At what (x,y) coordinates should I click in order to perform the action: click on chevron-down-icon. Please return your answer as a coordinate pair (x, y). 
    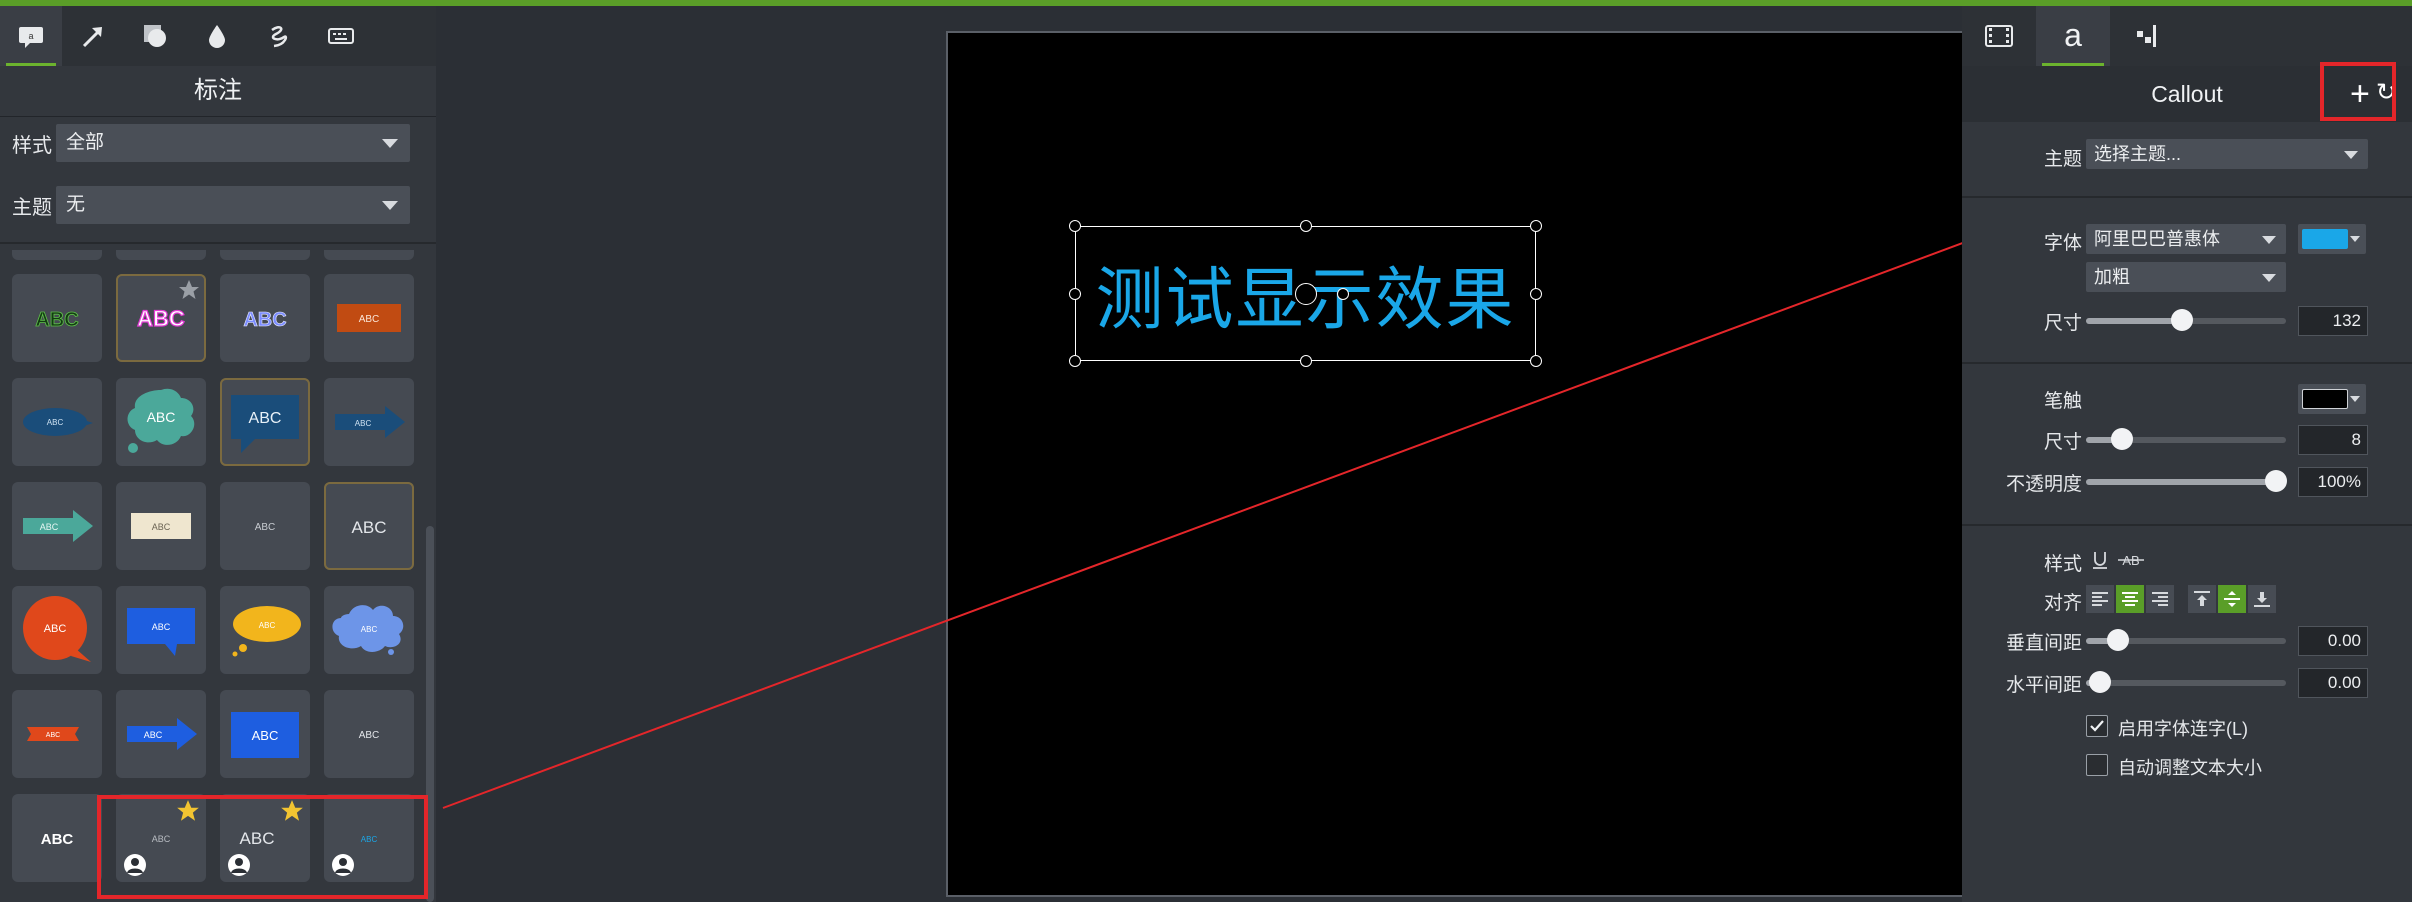
    Looking at the image, I should click on (2351, 155).